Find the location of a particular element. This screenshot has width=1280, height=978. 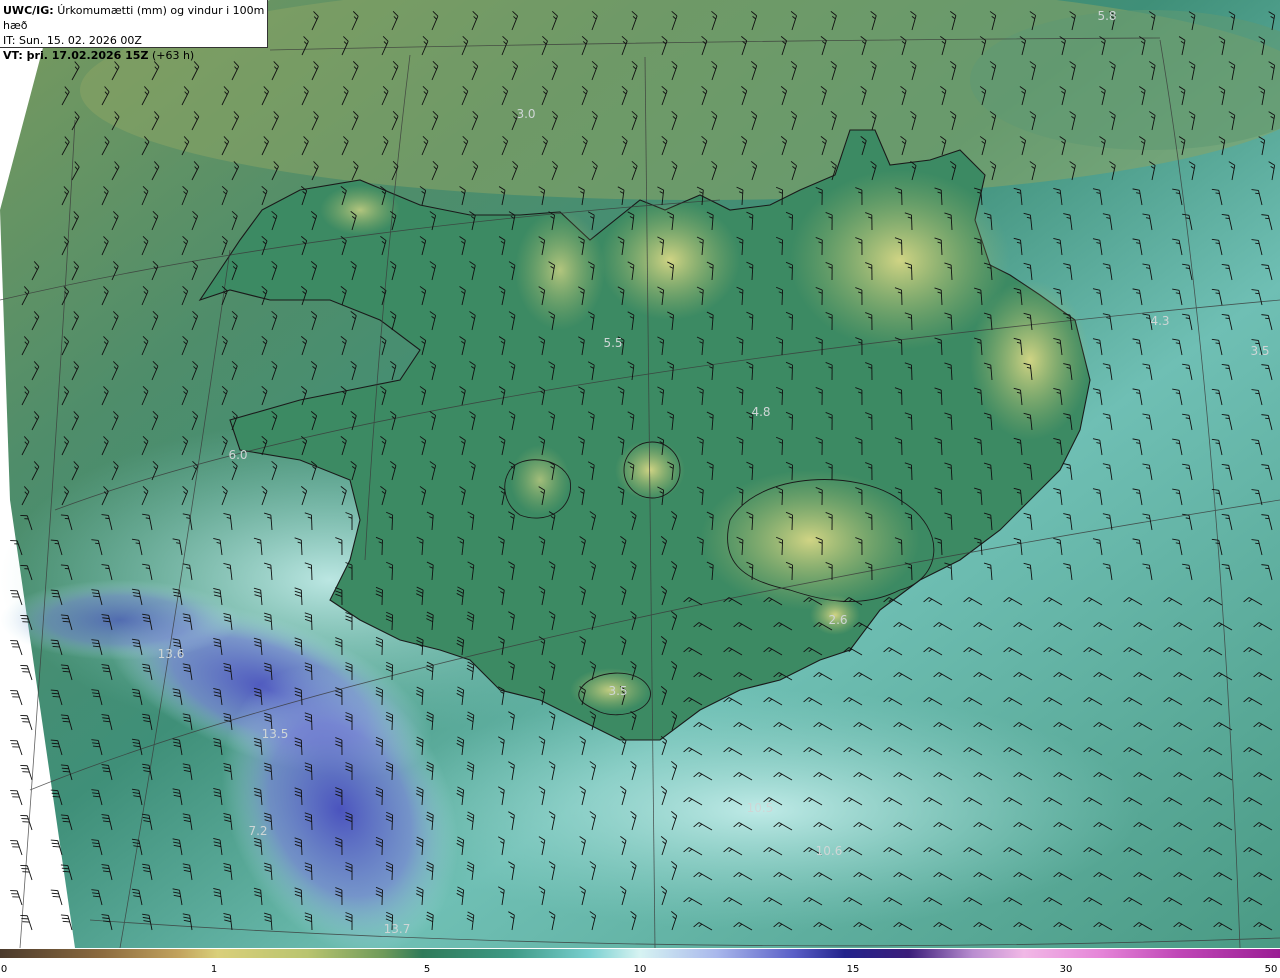

colorbar-tick: 10 is located at coordinates (640, 969).